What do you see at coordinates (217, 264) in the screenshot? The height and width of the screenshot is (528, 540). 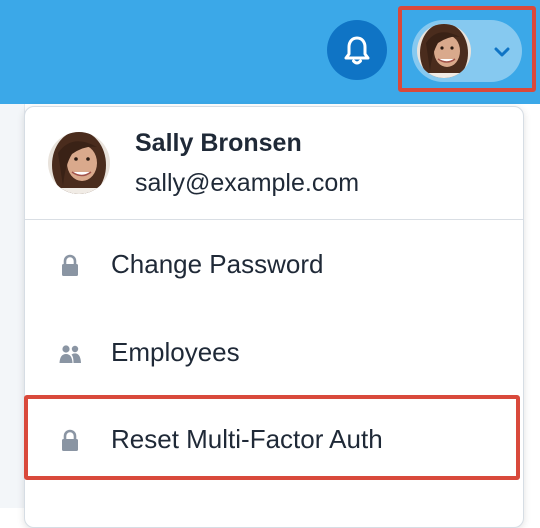 I see `menu-item-label: Change Password` at bounding box center [217, 264].